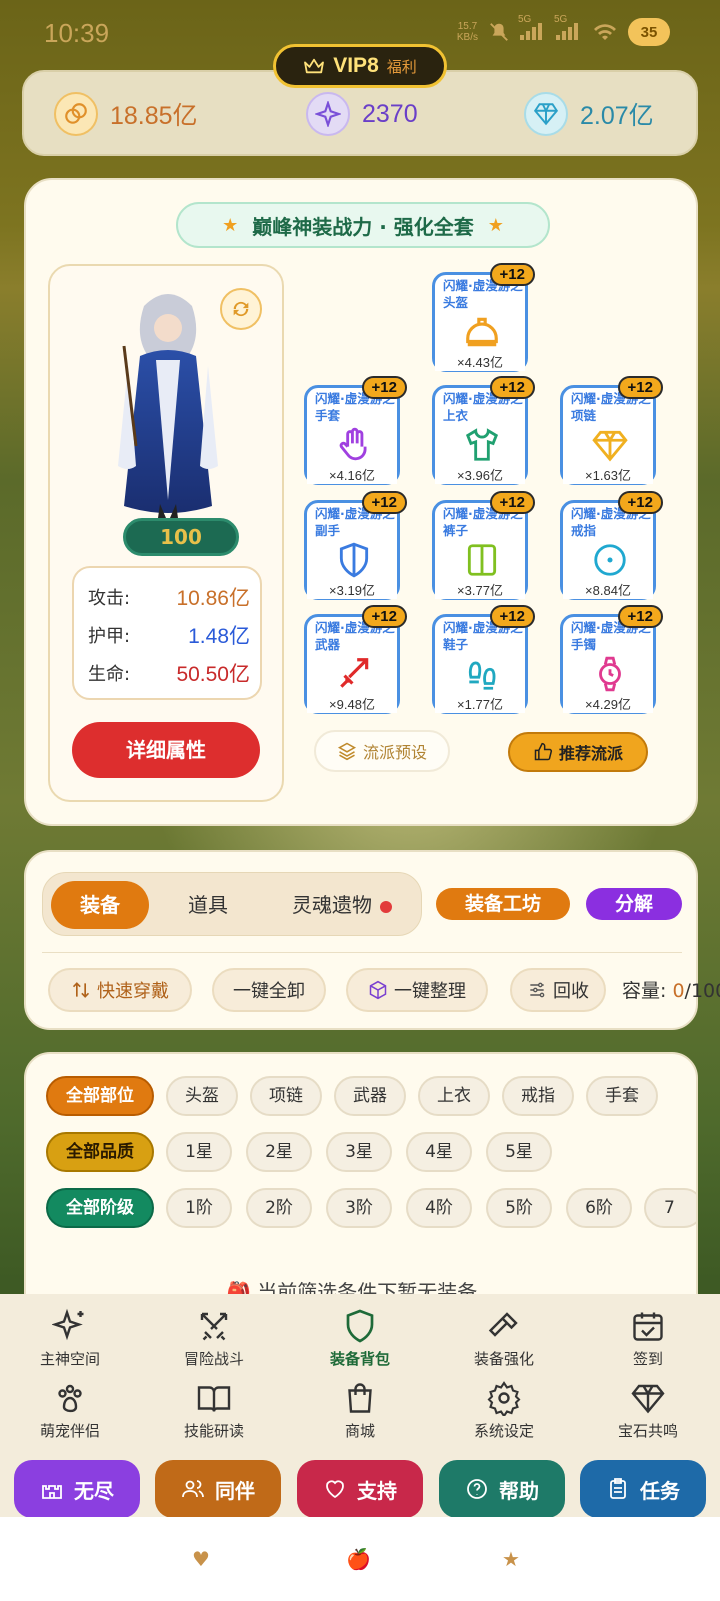 This screenshot has height=1601, width=720. What do you see at coordinates (649, 32) in the screenshot?
I see `battery-indicator: 35` at bounding box center [649, 32].